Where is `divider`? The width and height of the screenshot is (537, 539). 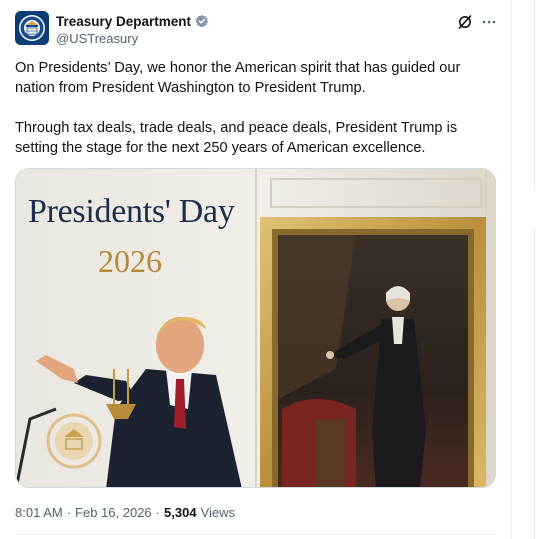
divider is located at coordinates (256, 534).